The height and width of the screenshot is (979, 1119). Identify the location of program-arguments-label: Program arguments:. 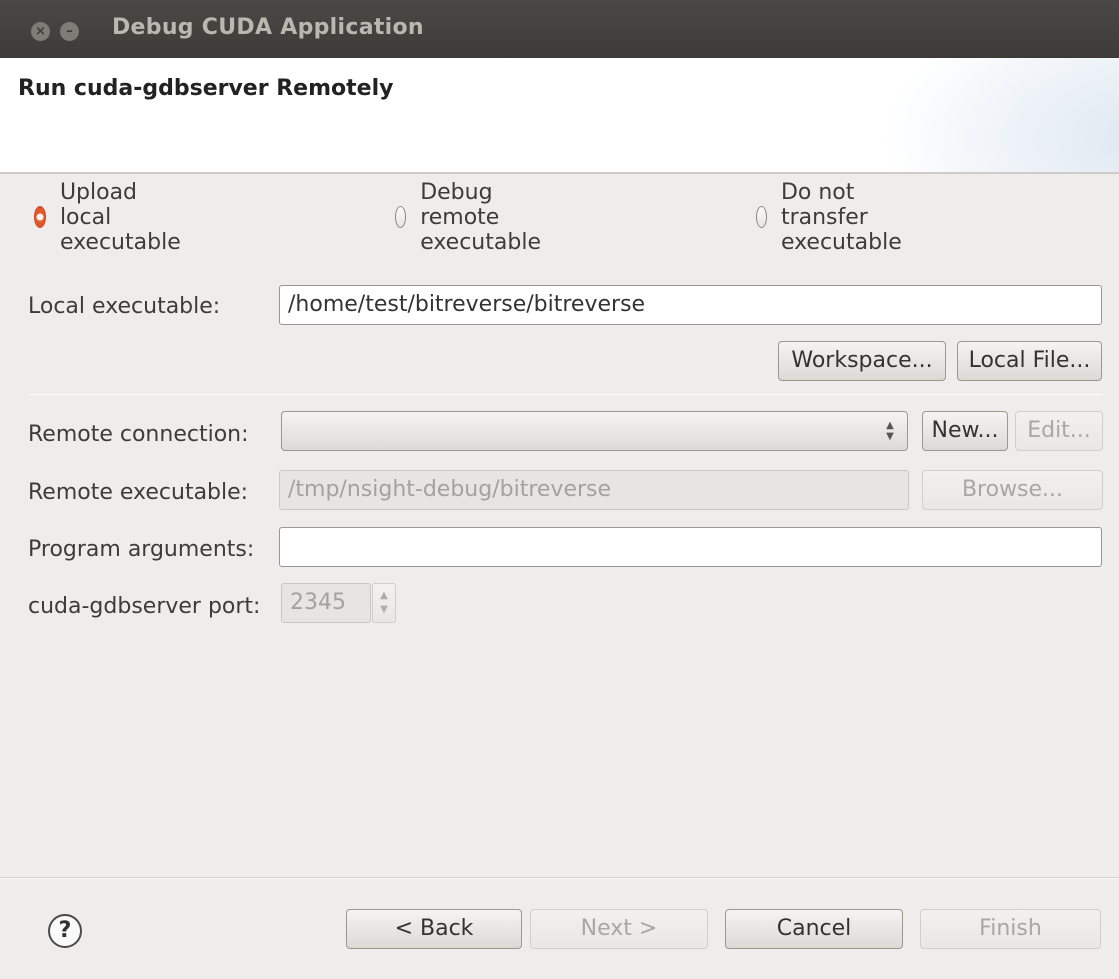
(141, 549).